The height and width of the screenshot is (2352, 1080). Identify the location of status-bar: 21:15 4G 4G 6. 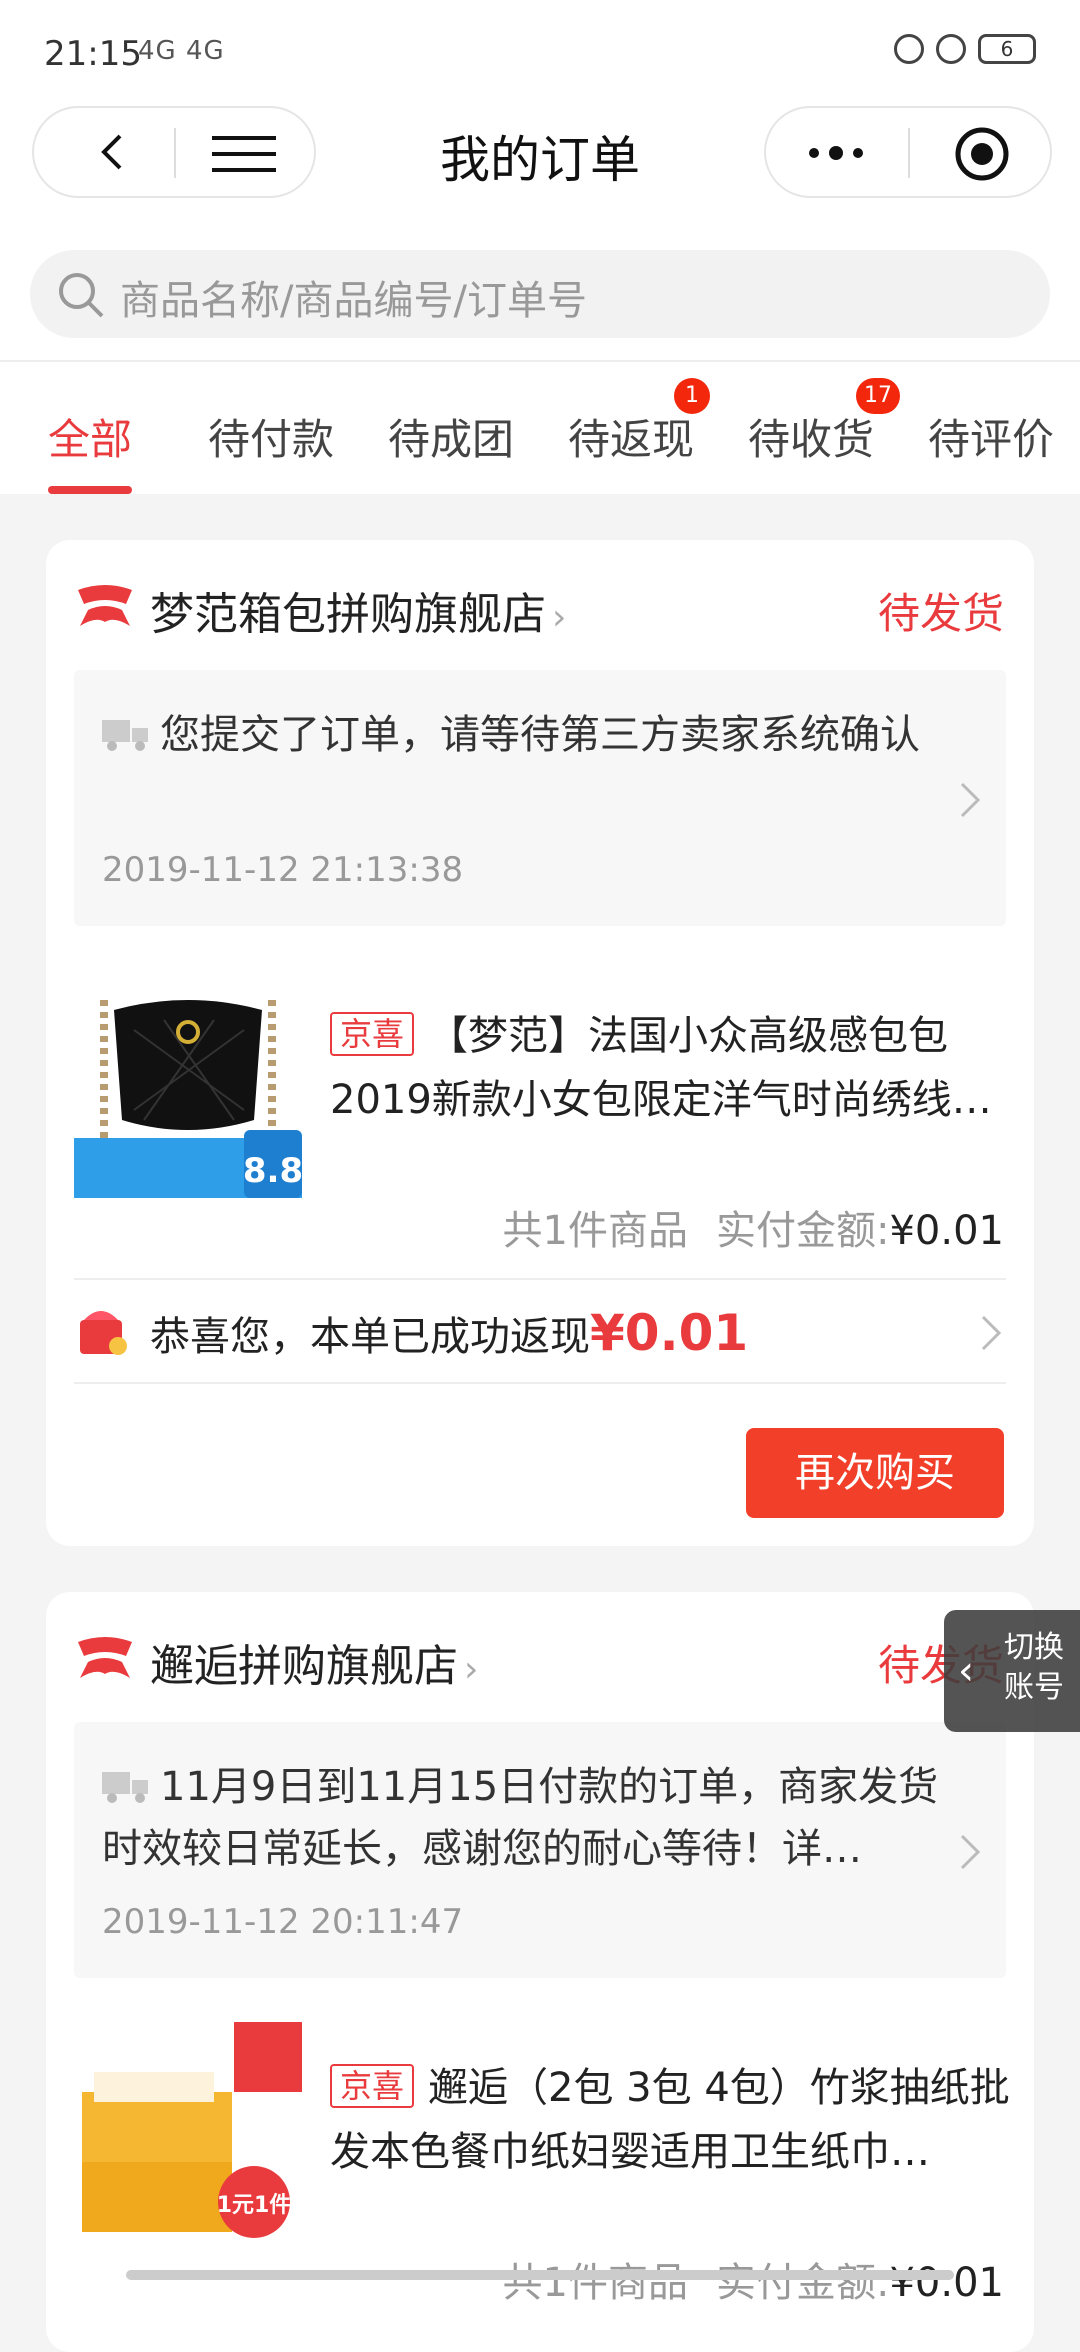
(540, 50).